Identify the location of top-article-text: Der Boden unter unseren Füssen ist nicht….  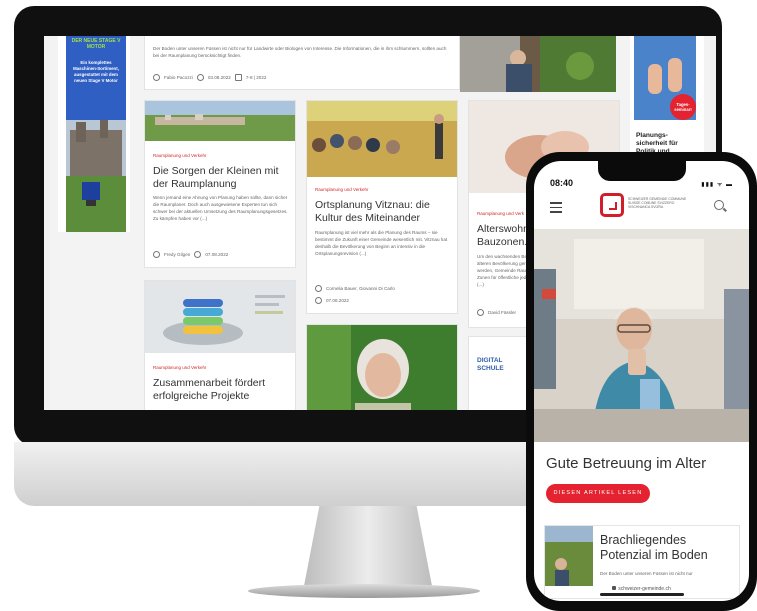
(300, 52).